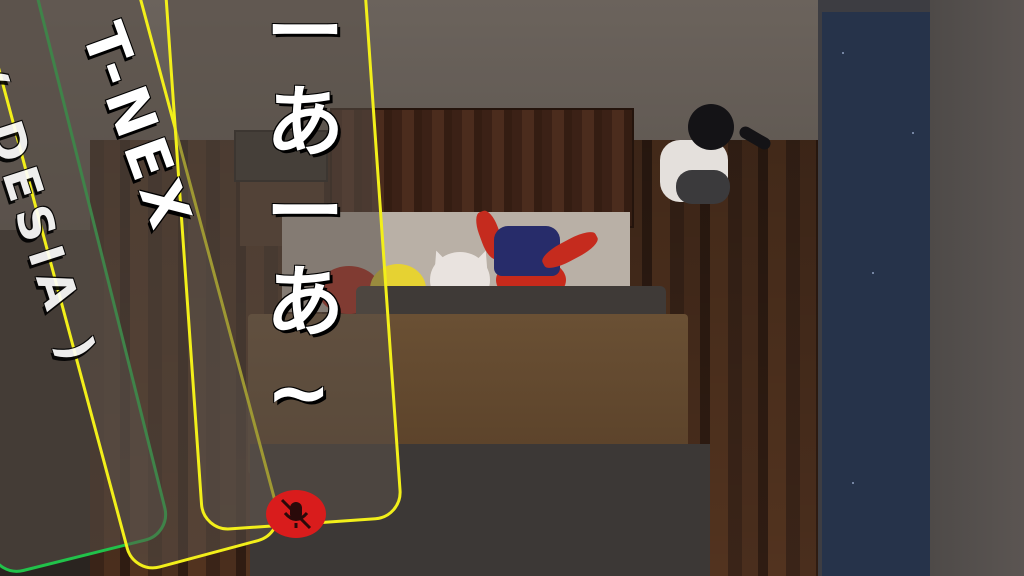 The width and height of the screenshot is (1024, 576). What do you see at coordinates (299, 393) in the screenshot?
I see `chat-char: ~` at bounding box center [299, 393].